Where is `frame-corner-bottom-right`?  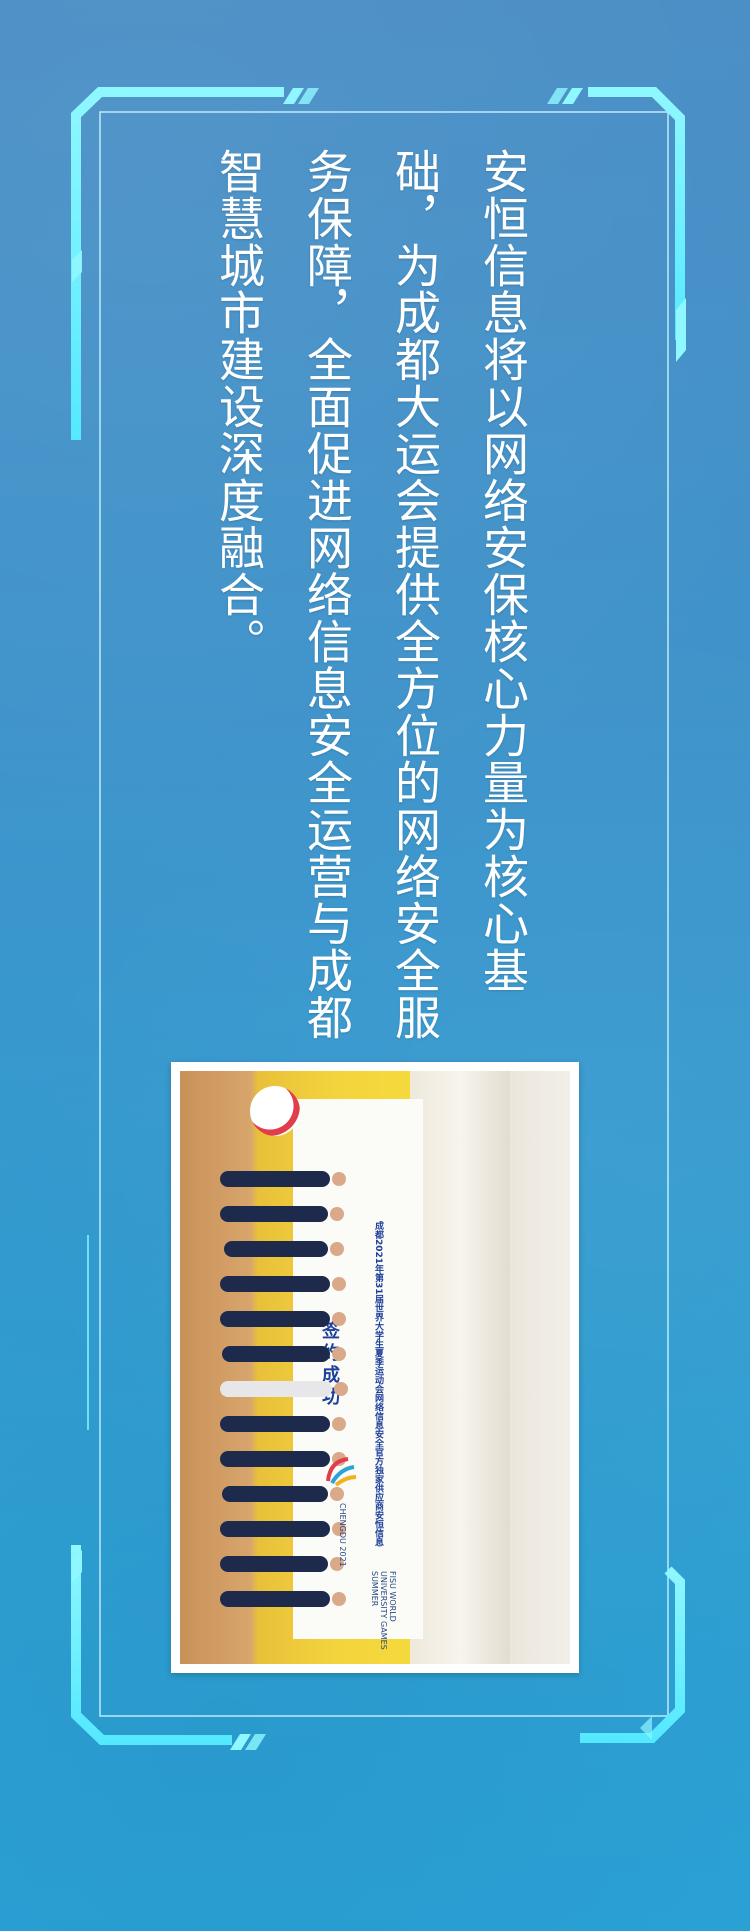
frame-corner-bottom-right is located at coordinates (632, 1654).